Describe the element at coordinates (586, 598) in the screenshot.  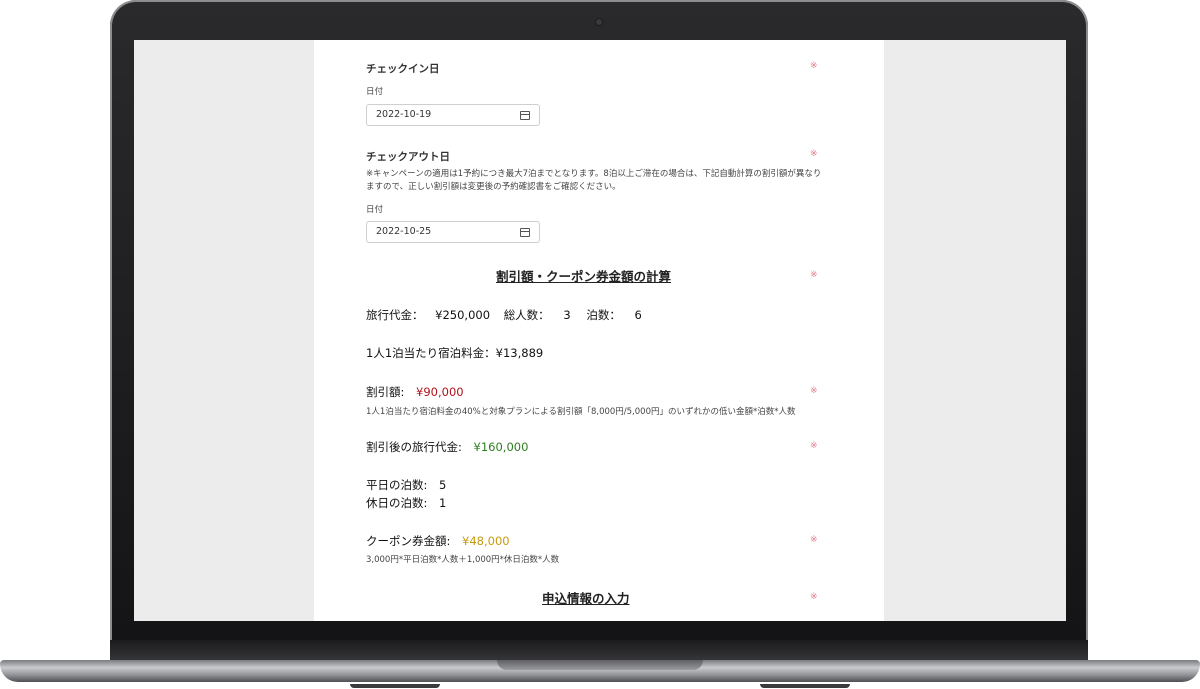
I see `apply-section-title: 申込情報の入力` at that location.